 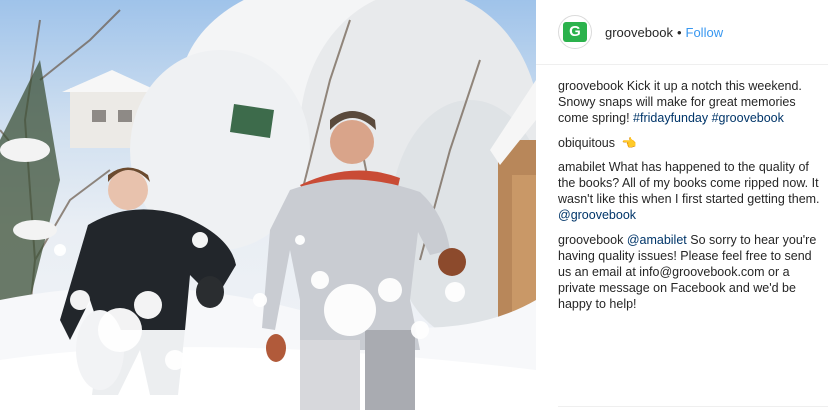 What do you see at coordinates (586, 143) in the screenshot?
I see `comment-username: obiquitous` at bounding box center [586, 143].